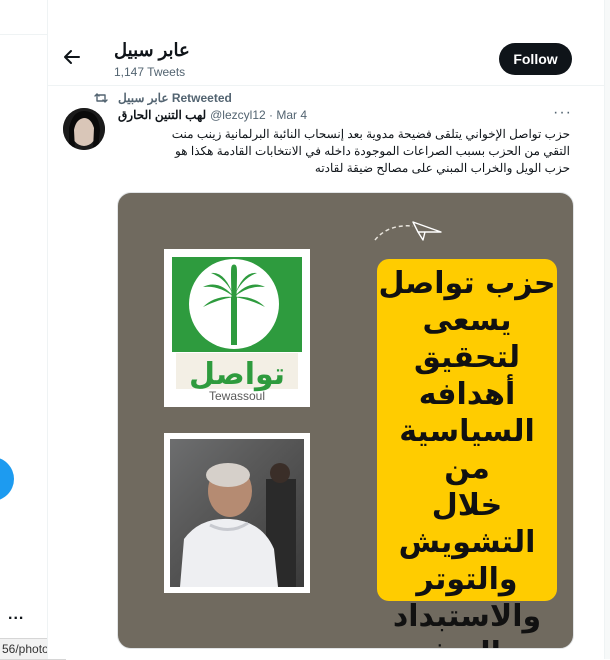  Describe the element at coordinates (467, 450) in the screenshot. I see `poster-line: السياسية من` at that location.